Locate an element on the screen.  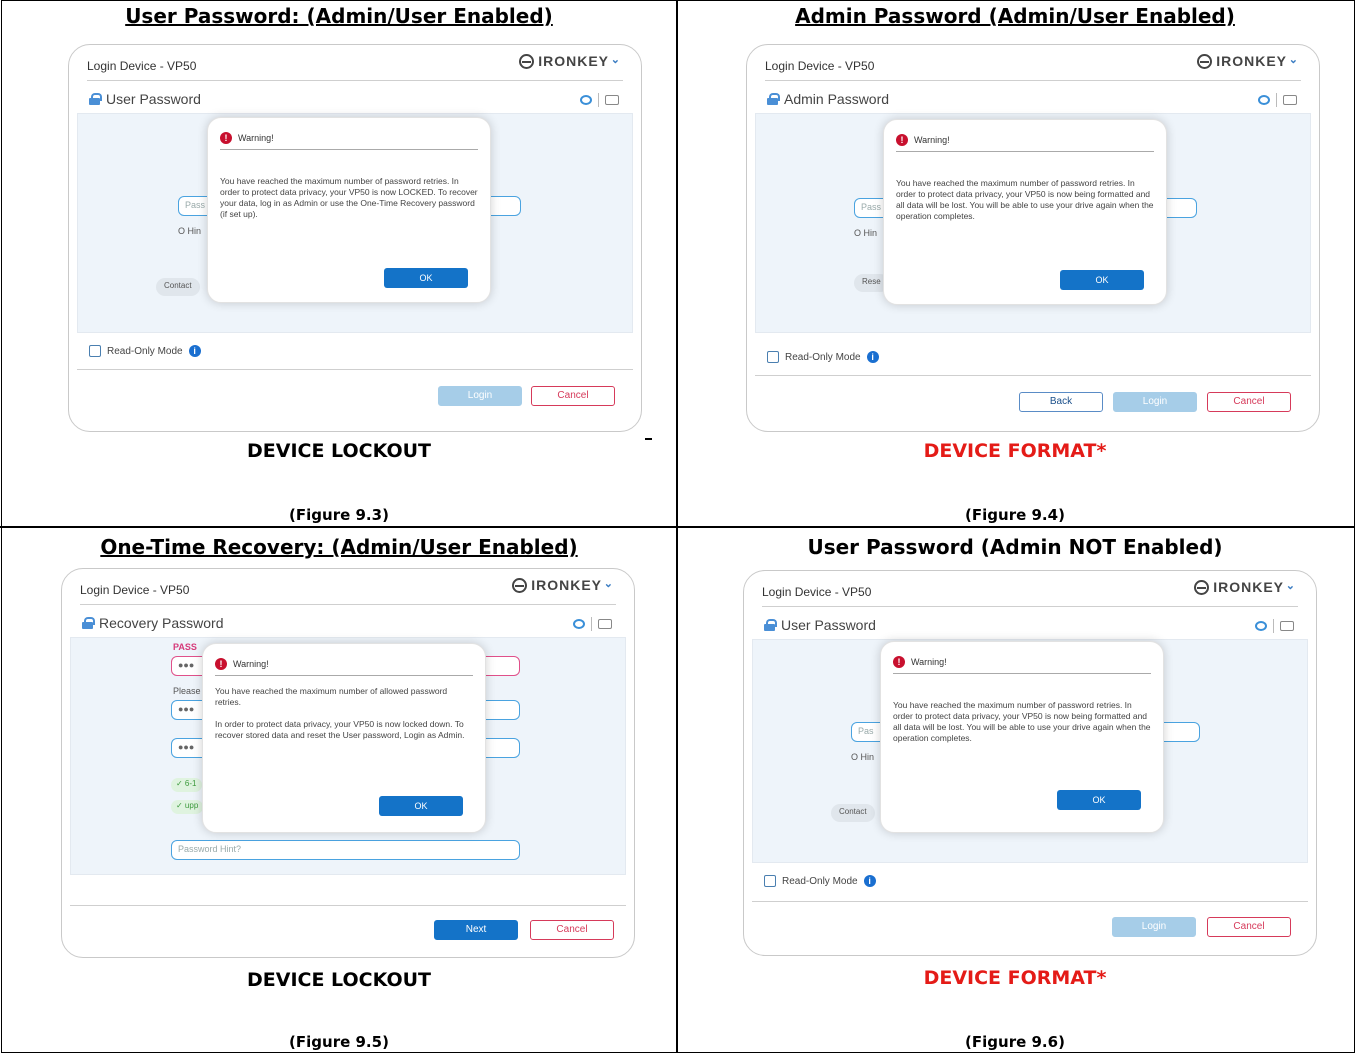
section-title: User Password is located at coordinates (145, 99).